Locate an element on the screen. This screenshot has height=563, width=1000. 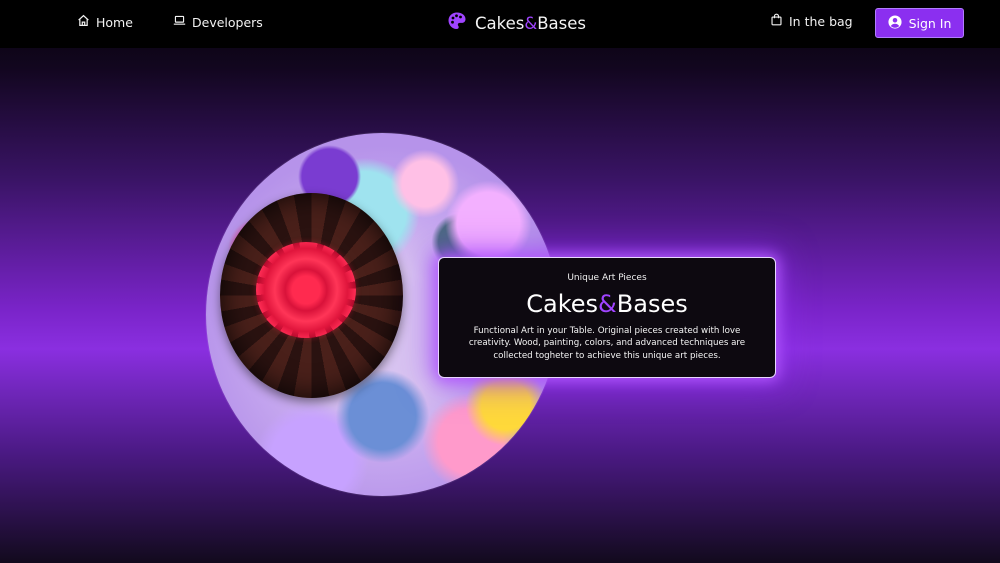
shopping-bag-icon is located at coordinates (776, 21).